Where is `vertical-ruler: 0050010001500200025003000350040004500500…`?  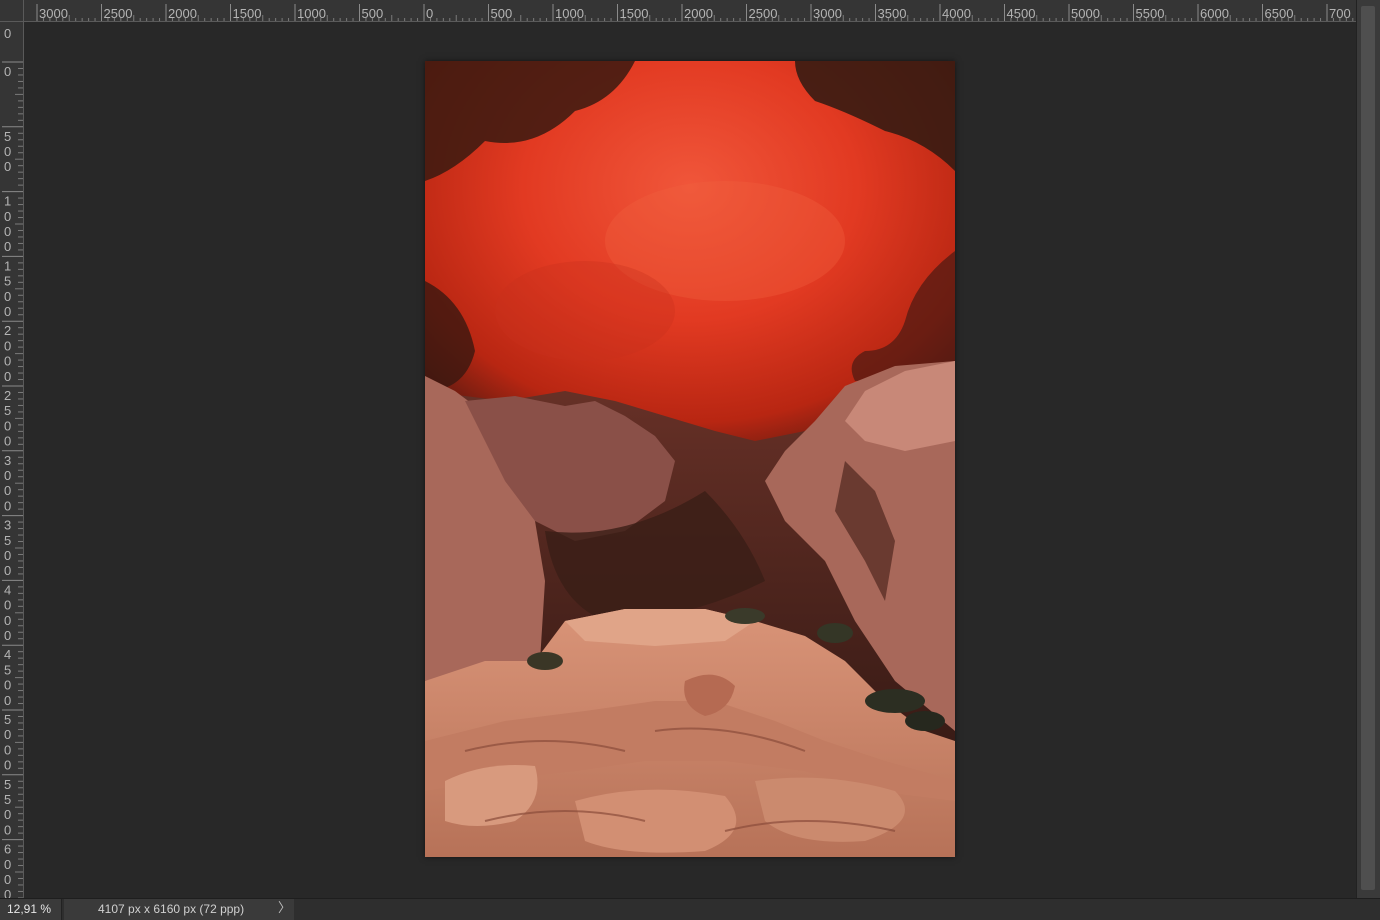
vertical-ruler: 0050010001500200025003000350040004500500… is located at coordinates (12, 460).